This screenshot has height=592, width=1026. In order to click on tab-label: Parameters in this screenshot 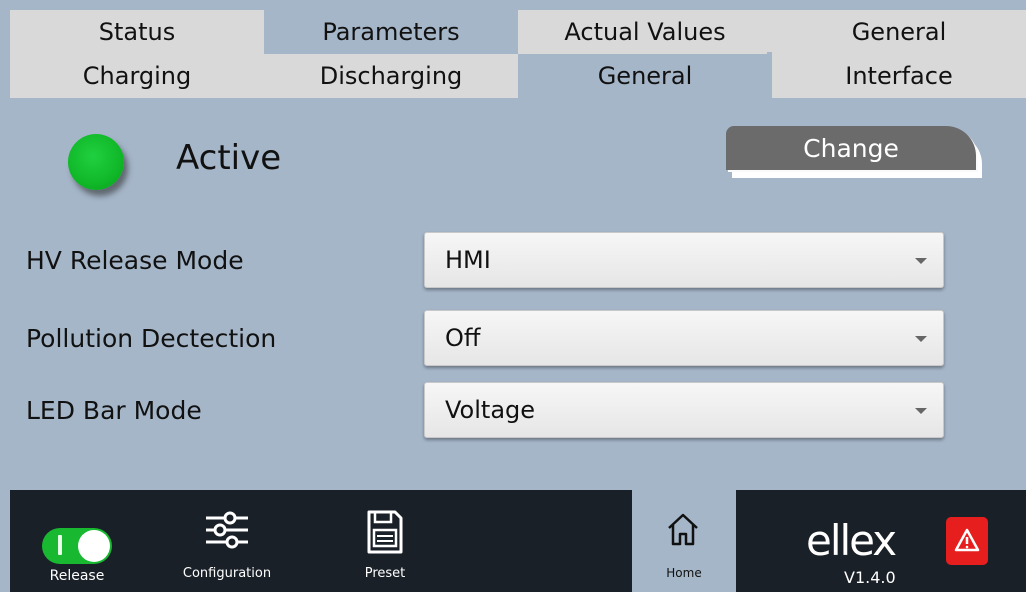, I will do `click(391, 32)`.